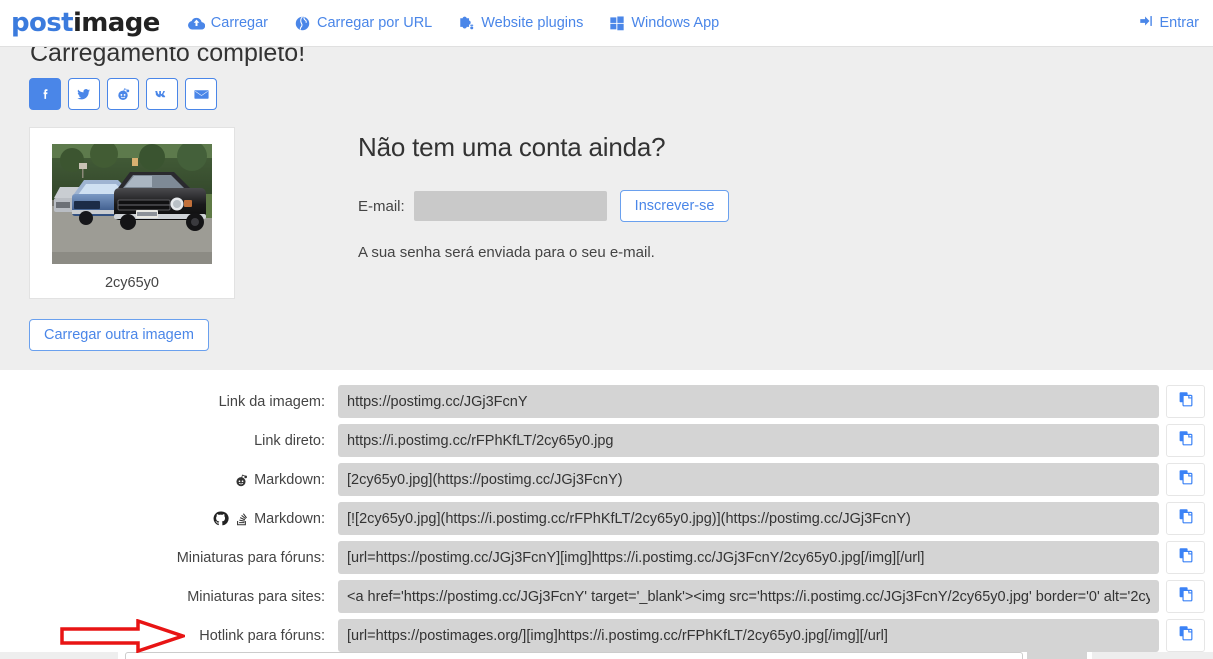 The width and height of the screenshot is (1213, 659). I want to click on nav-item-windows-app: Windows App, so click(664, 23).